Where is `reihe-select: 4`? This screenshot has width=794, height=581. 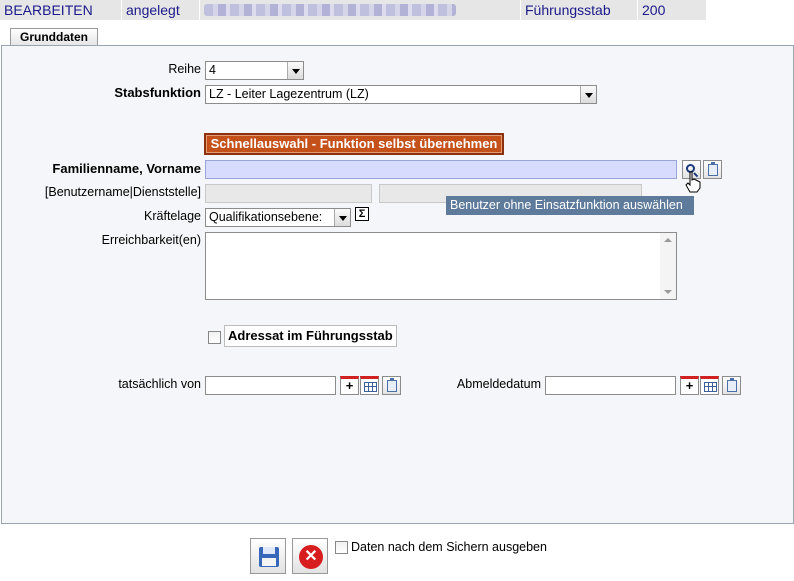 reihe-select: 4 is located at coordinates (254, 70).